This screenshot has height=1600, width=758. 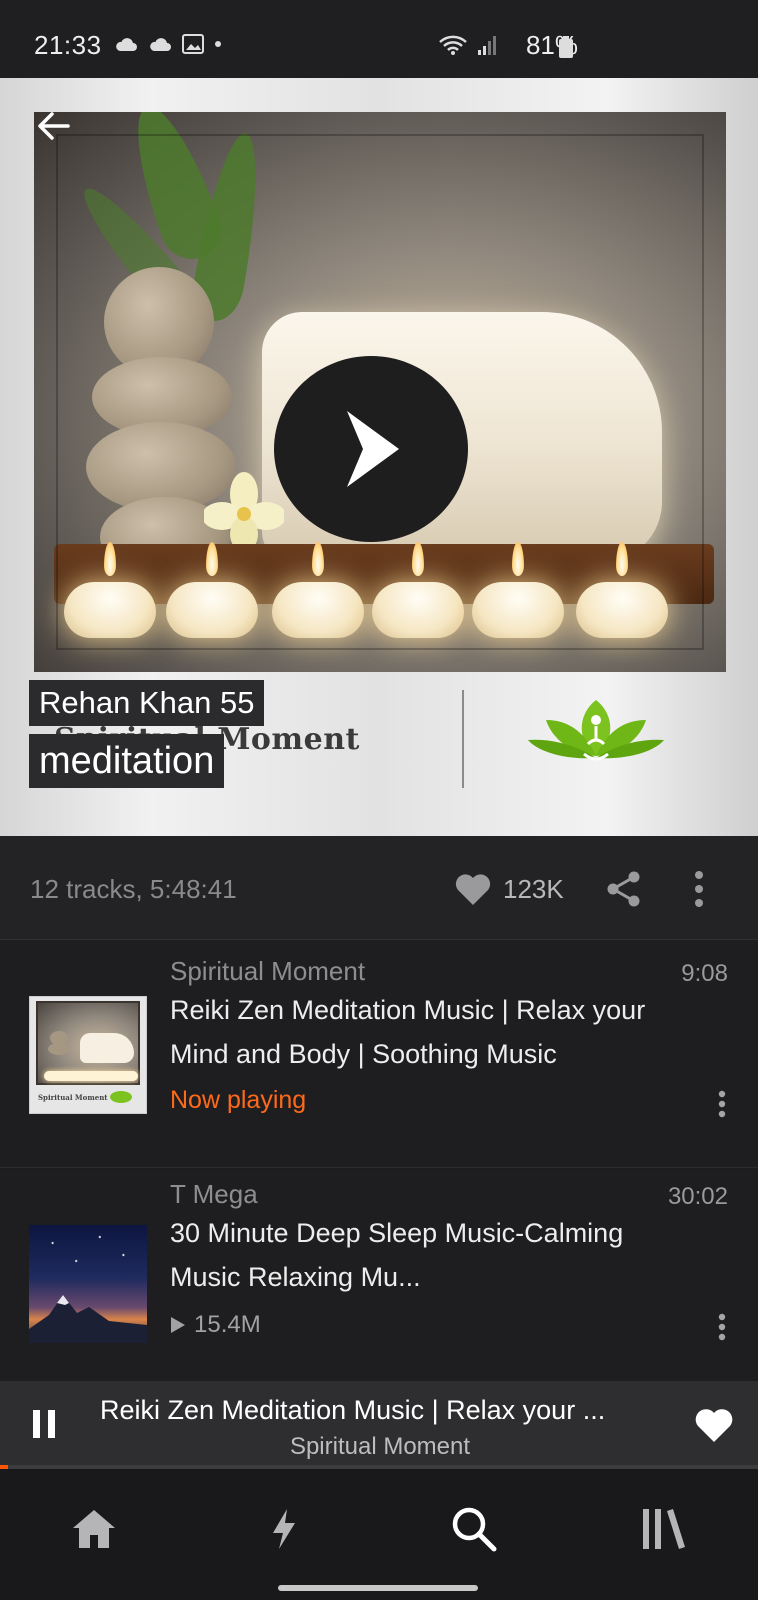 I want to click on towel-shape, so click(x=107, y=1048).